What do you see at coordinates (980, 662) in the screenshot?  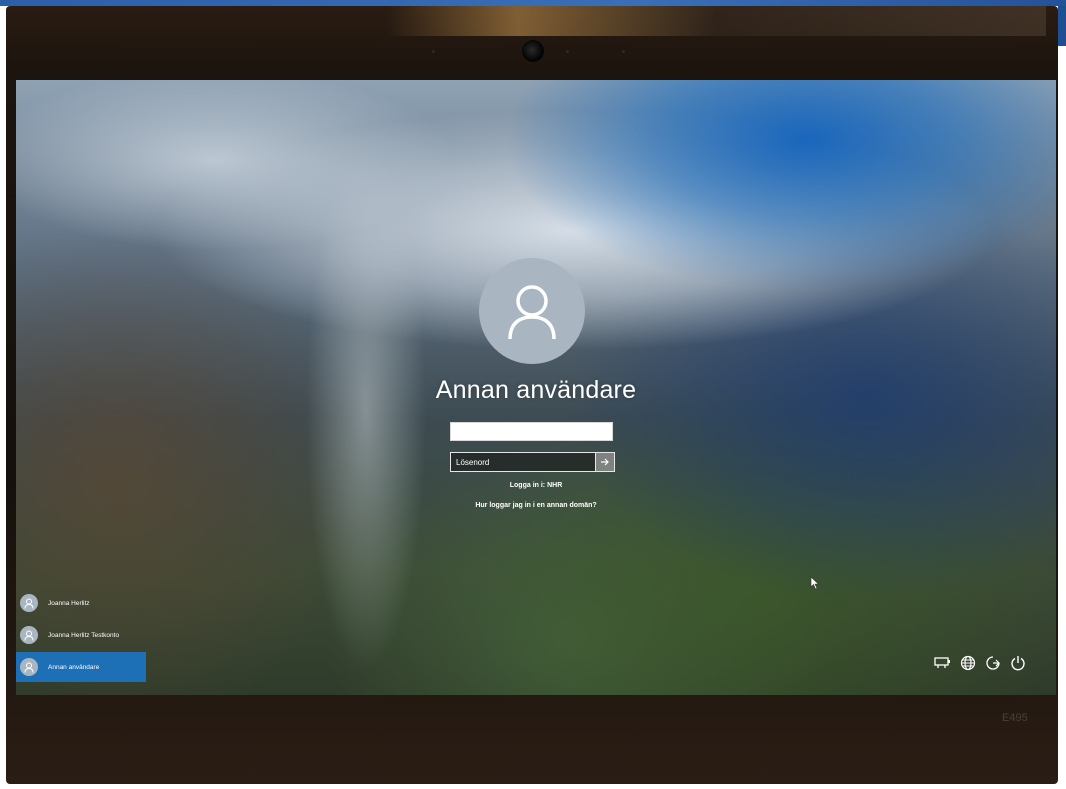 I see `system-tray` at bounding box center [980, 662].